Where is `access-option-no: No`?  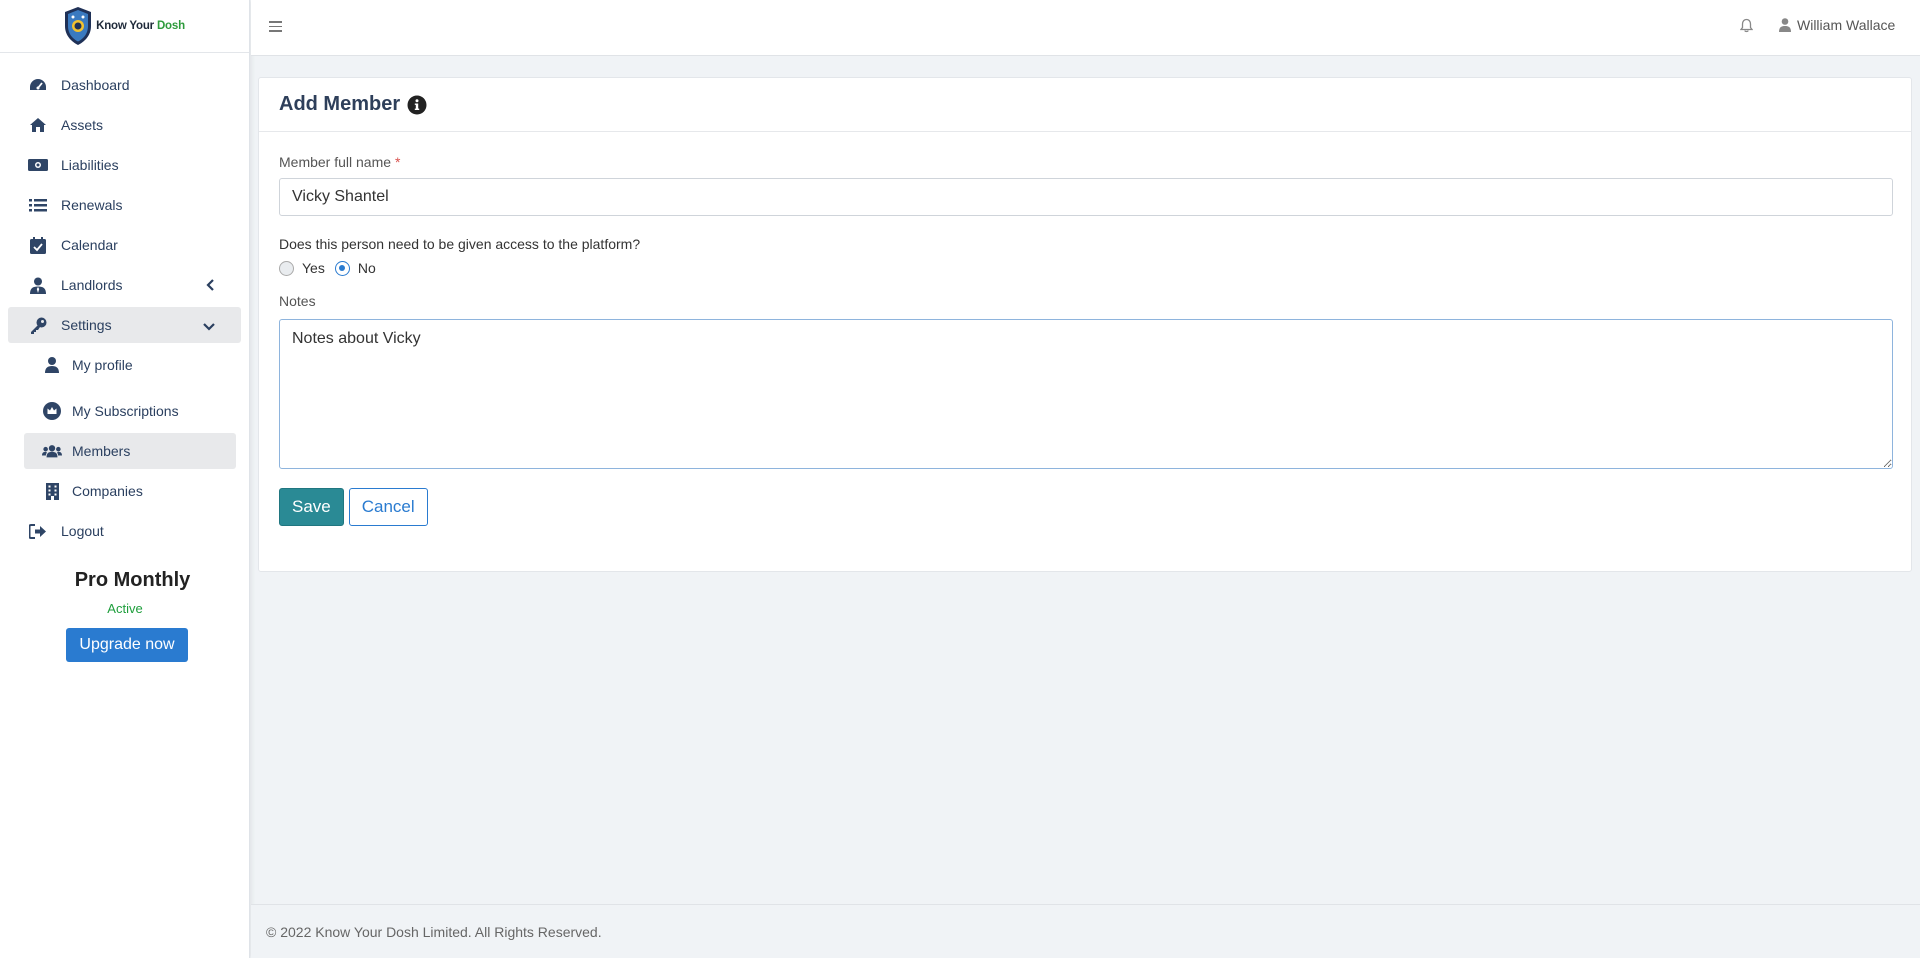
access-option-no: No is located at coordinates (355, 268).